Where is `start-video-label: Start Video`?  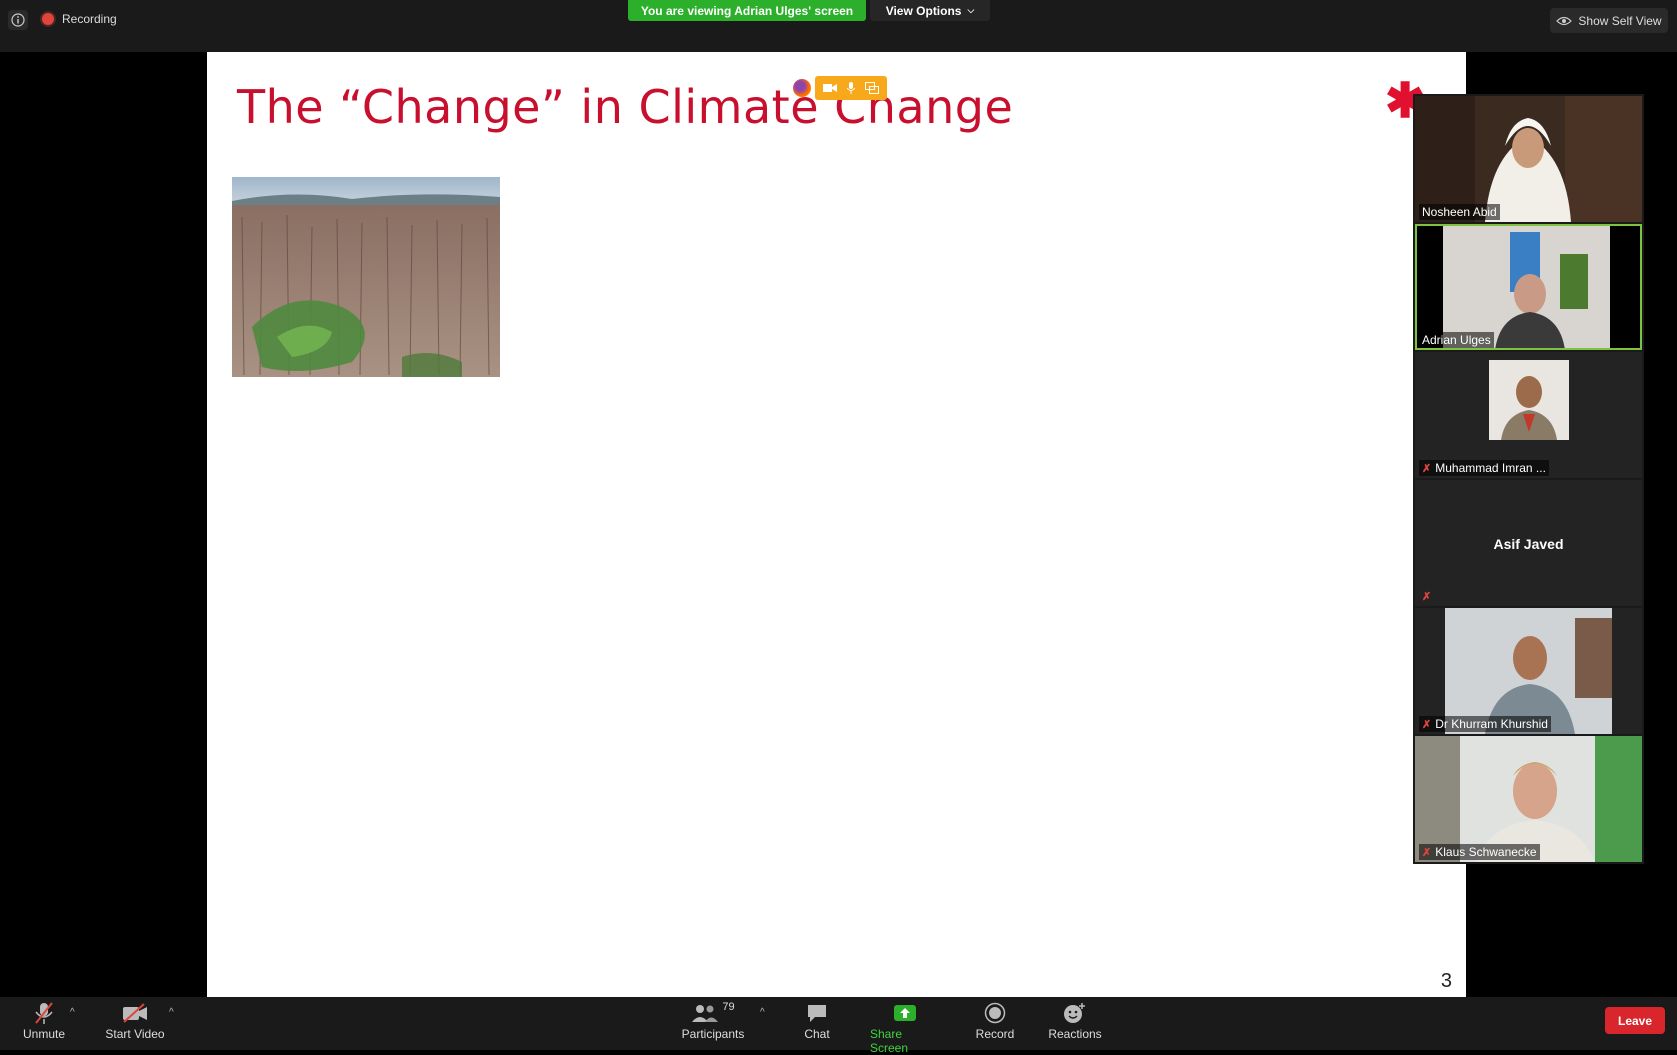 start-video-label: Start Video is located at coordinates (135, 1034).